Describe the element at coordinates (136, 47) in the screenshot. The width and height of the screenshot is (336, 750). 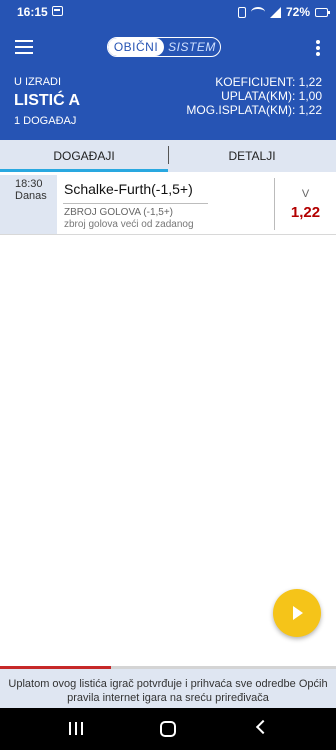
I see `toggle-obicni: OBIČNI` at that location.